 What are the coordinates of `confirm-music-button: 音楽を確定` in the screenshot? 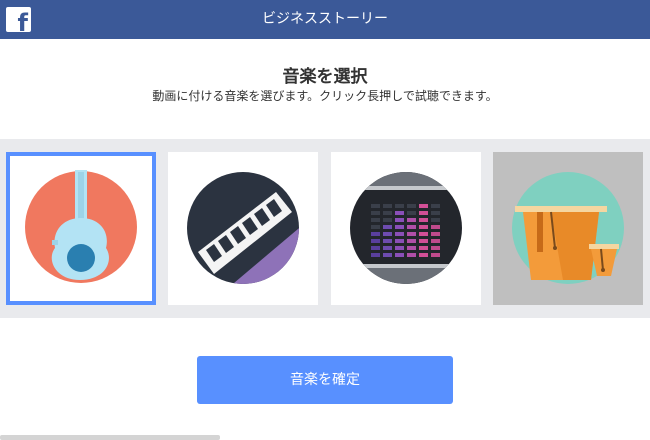 It's located at (325, 380).